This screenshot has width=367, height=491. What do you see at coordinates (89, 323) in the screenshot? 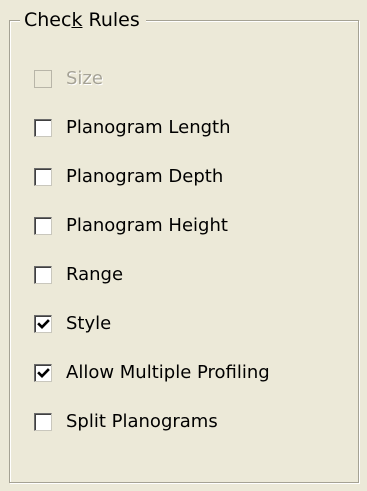
I see `style-label: Style` at bounding box center [89, 323].